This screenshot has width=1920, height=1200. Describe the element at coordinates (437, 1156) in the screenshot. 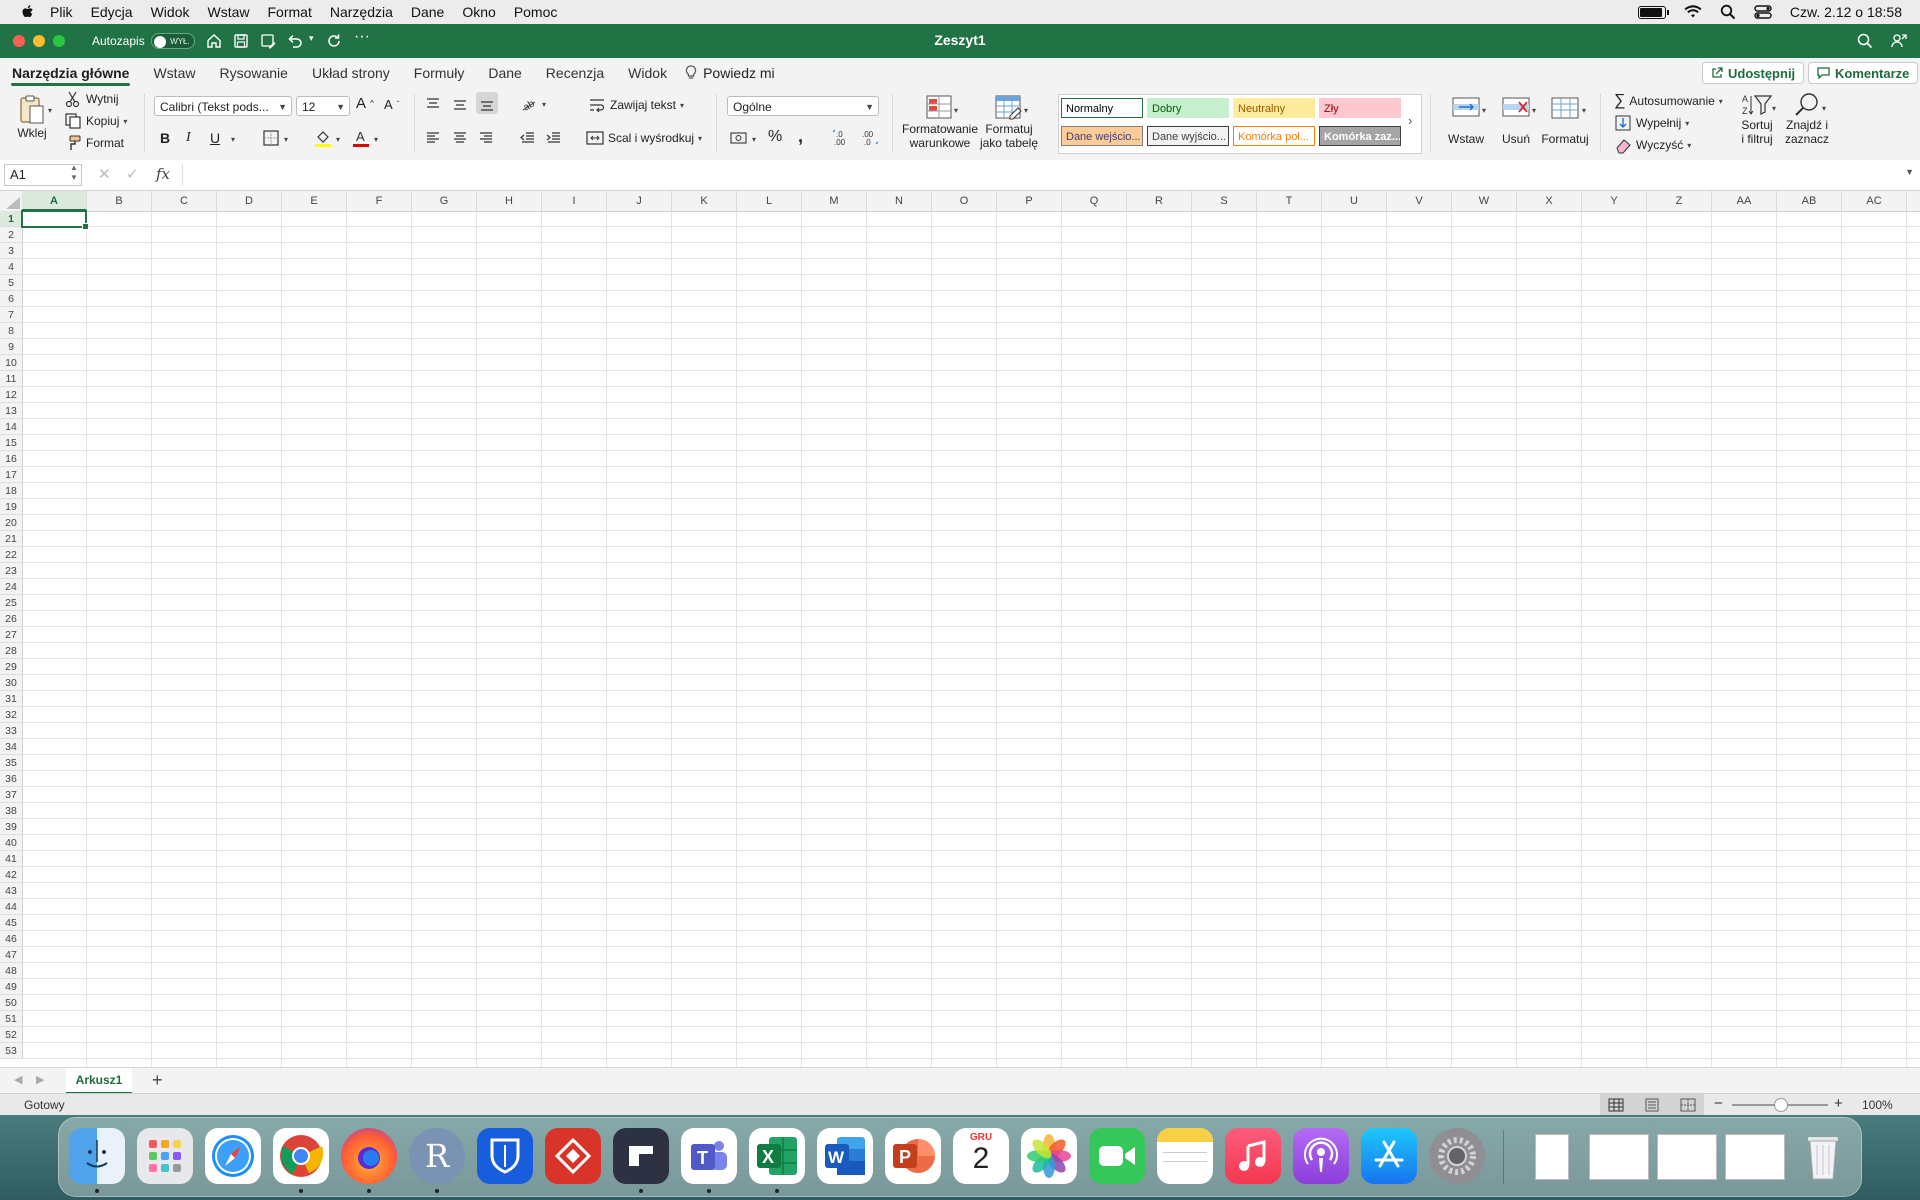

I see `r-icon: R` at that location.